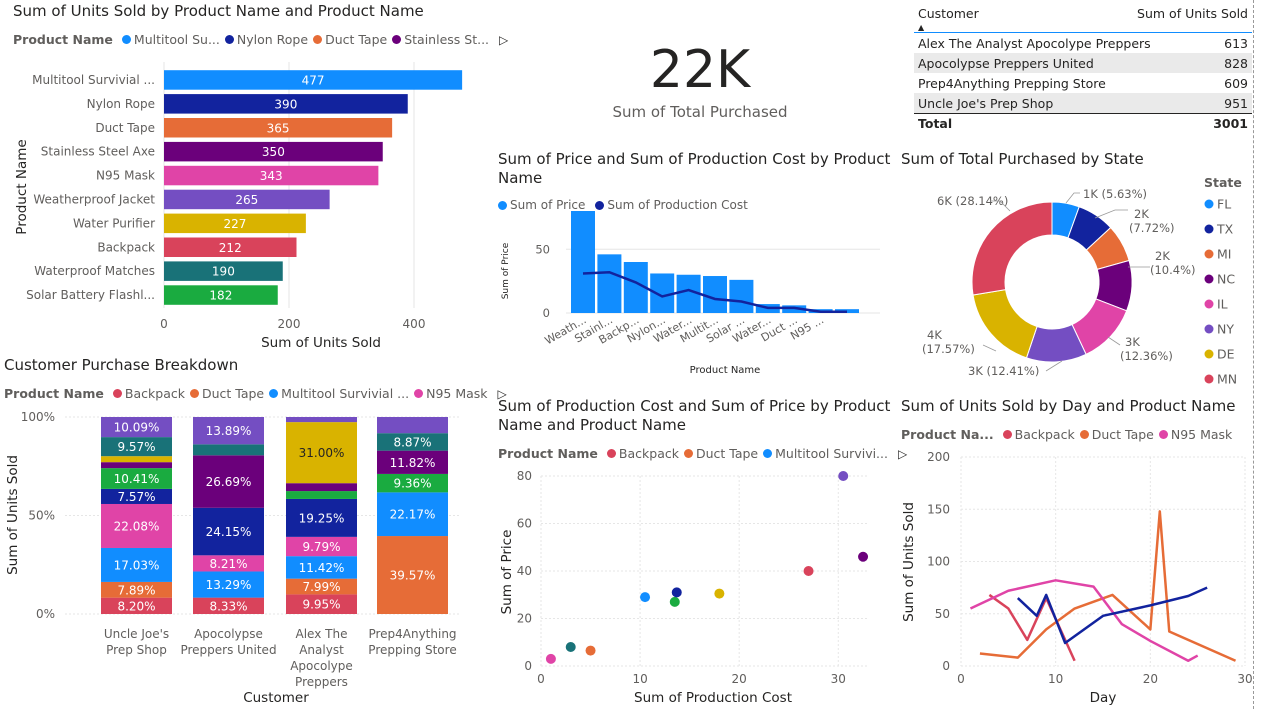 This screenshot has width=1261, height=709. Describe the element at coordinates (909, 562) in the screenshot. I see `y-axis-label: Sum of Units Sold` at that location.